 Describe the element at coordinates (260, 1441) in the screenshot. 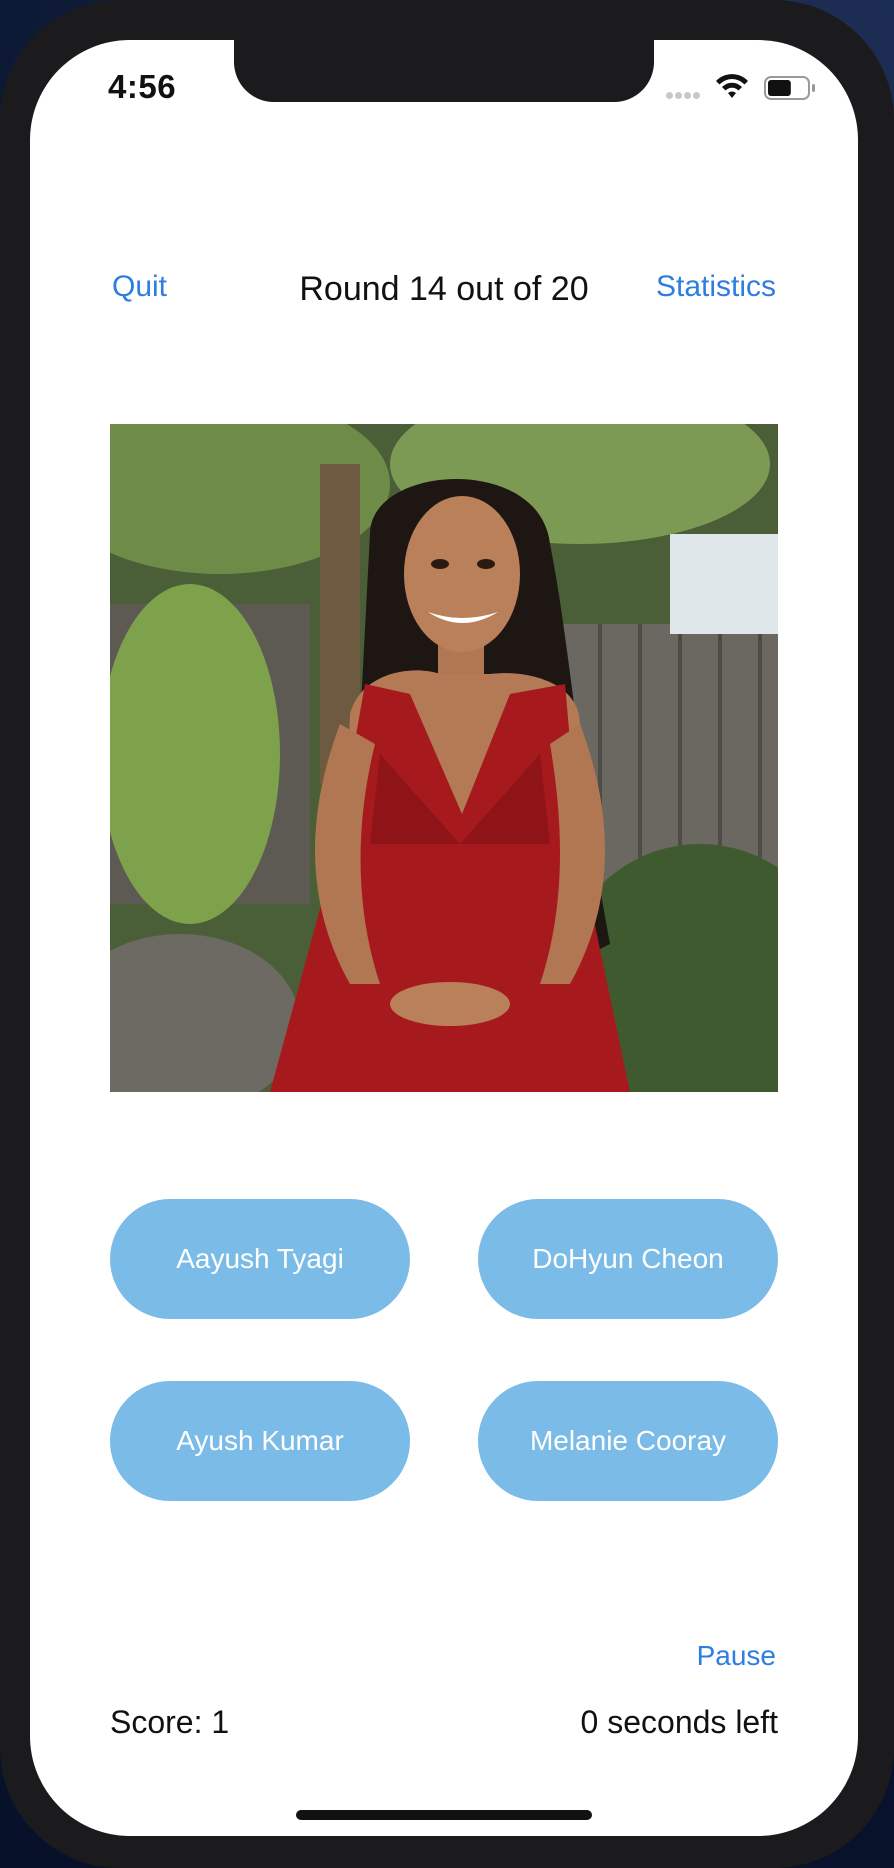

I see `answer-button-3: Ayush Kumar` at that location.